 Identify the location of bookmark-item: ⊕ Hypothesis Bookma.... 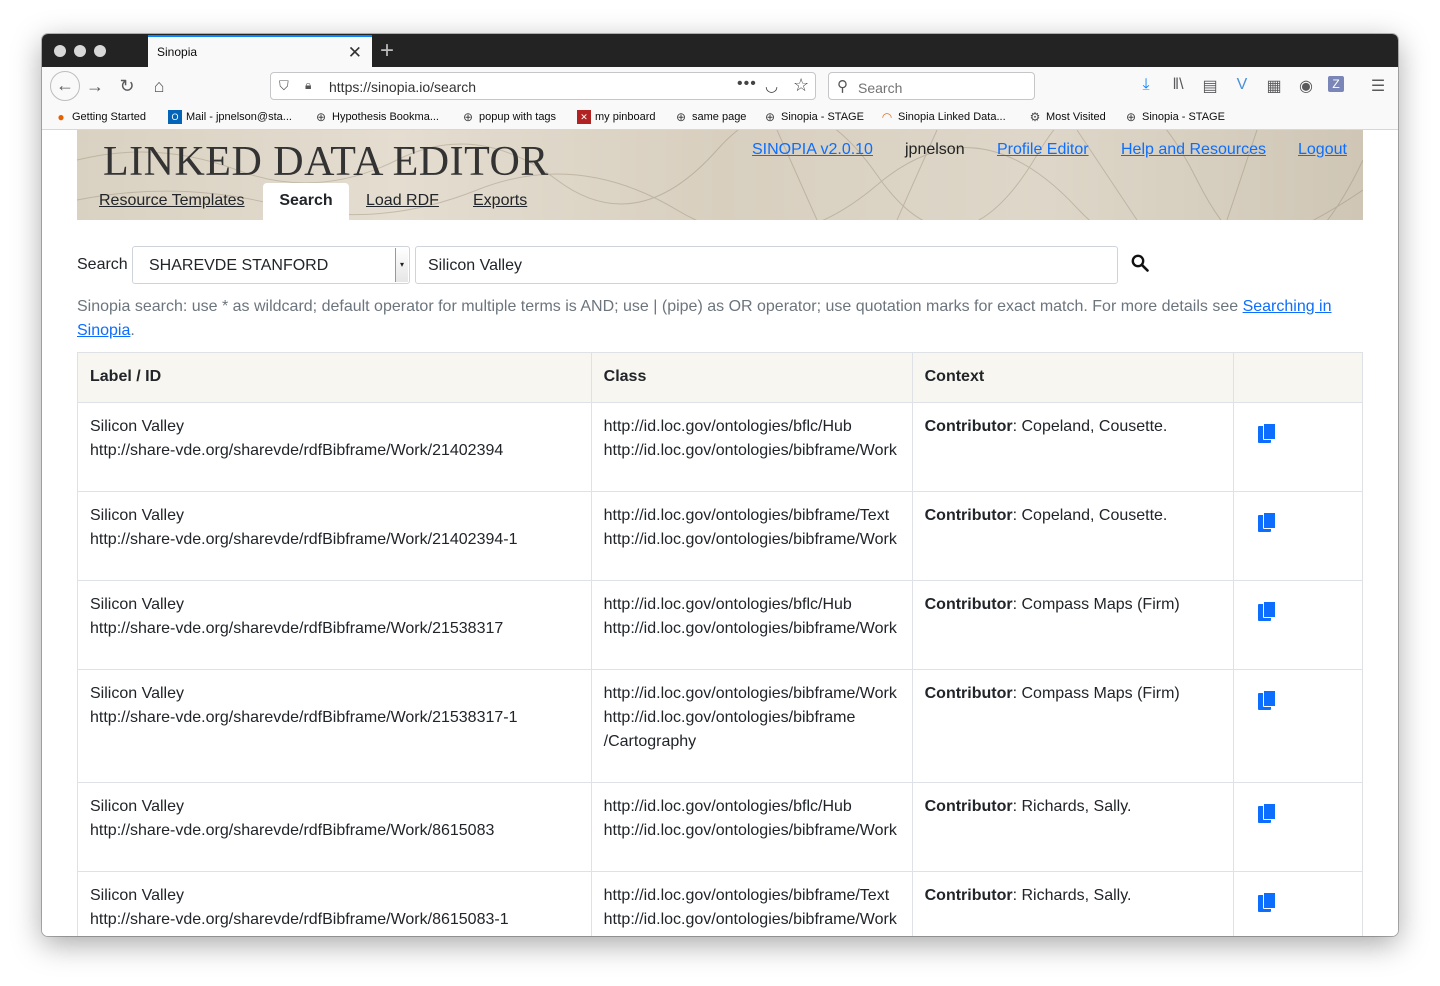
(376, 117).